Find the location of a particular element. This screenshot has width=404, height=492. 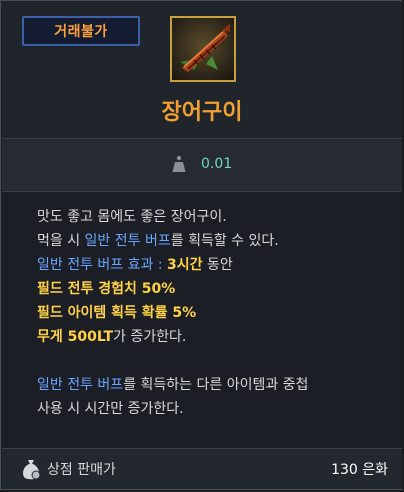

sell-price: 130 은화 is located at coordinates (359, 470).